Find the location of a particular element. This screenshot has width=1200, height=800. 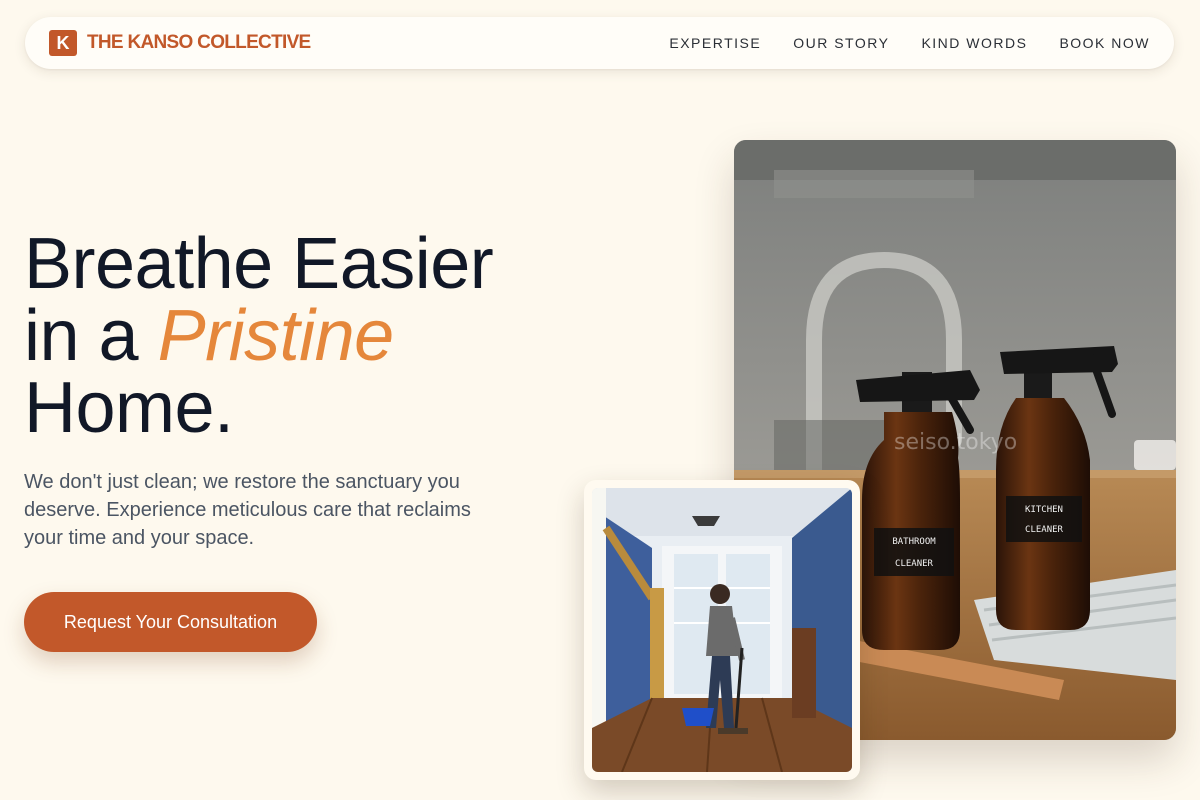

brand-mark-icon: K is located at coordinates (63, 43).